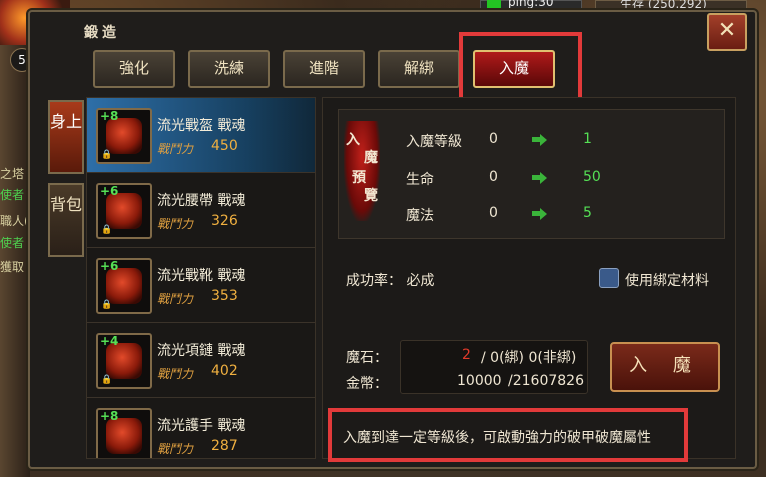 Image resolution: width=766 pixels, height=477 pixels. Describe the element at coordinates (14, 221) in the screenshot. I see `side-text: 職人(` at that location.